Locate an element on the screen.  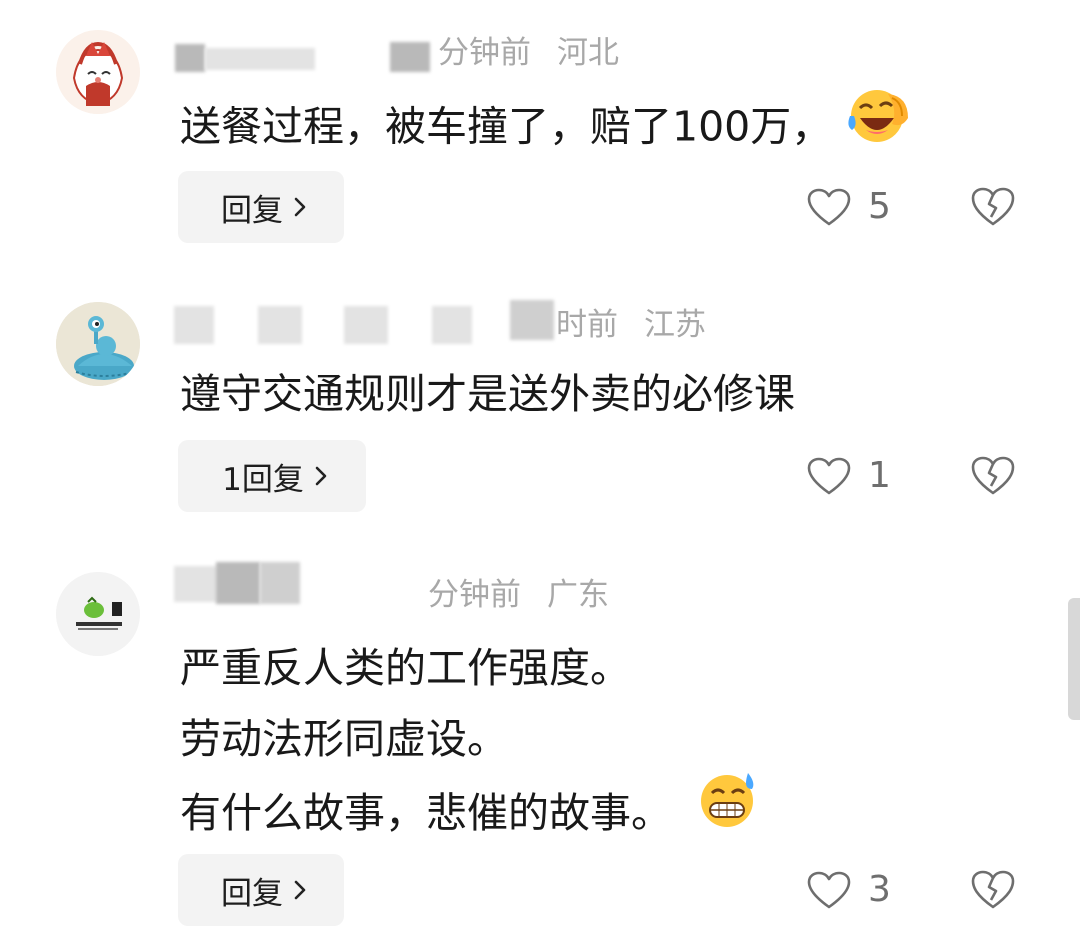
comment-meta: 分钟前 河北 is located at coordinates (528, 53).